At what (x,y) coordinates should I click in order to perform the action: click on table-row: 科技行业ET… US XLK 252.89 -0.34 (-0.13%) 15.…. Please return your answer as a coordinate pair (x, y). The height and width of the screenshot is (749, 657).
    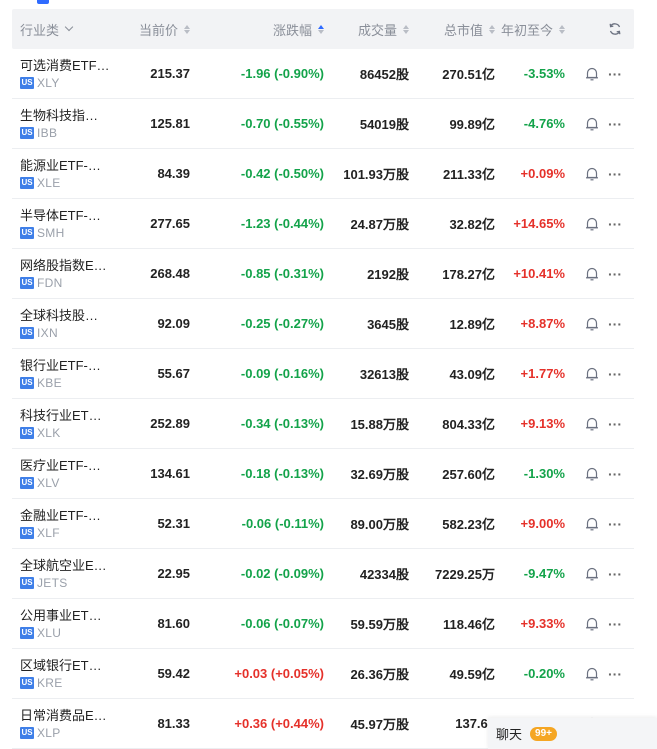
    Looking at the image, I should click on (323, 424).